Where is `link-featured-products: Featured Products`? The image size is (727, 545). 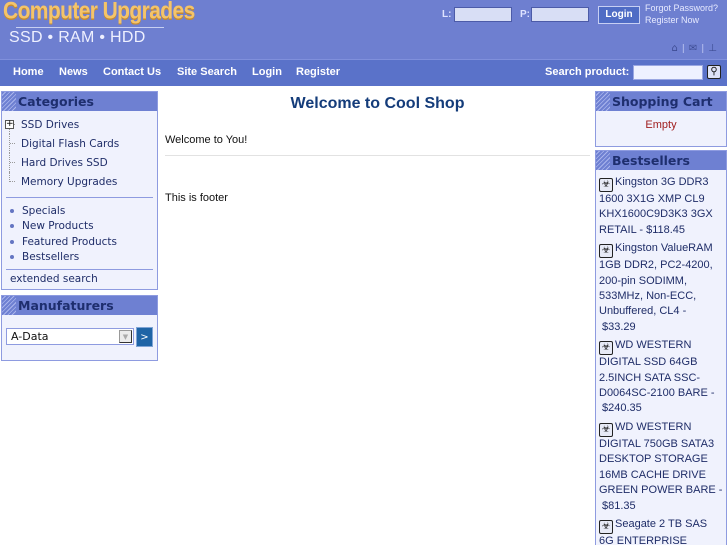
link-featured-products: Featured Products is located at coordinates (83, 242).